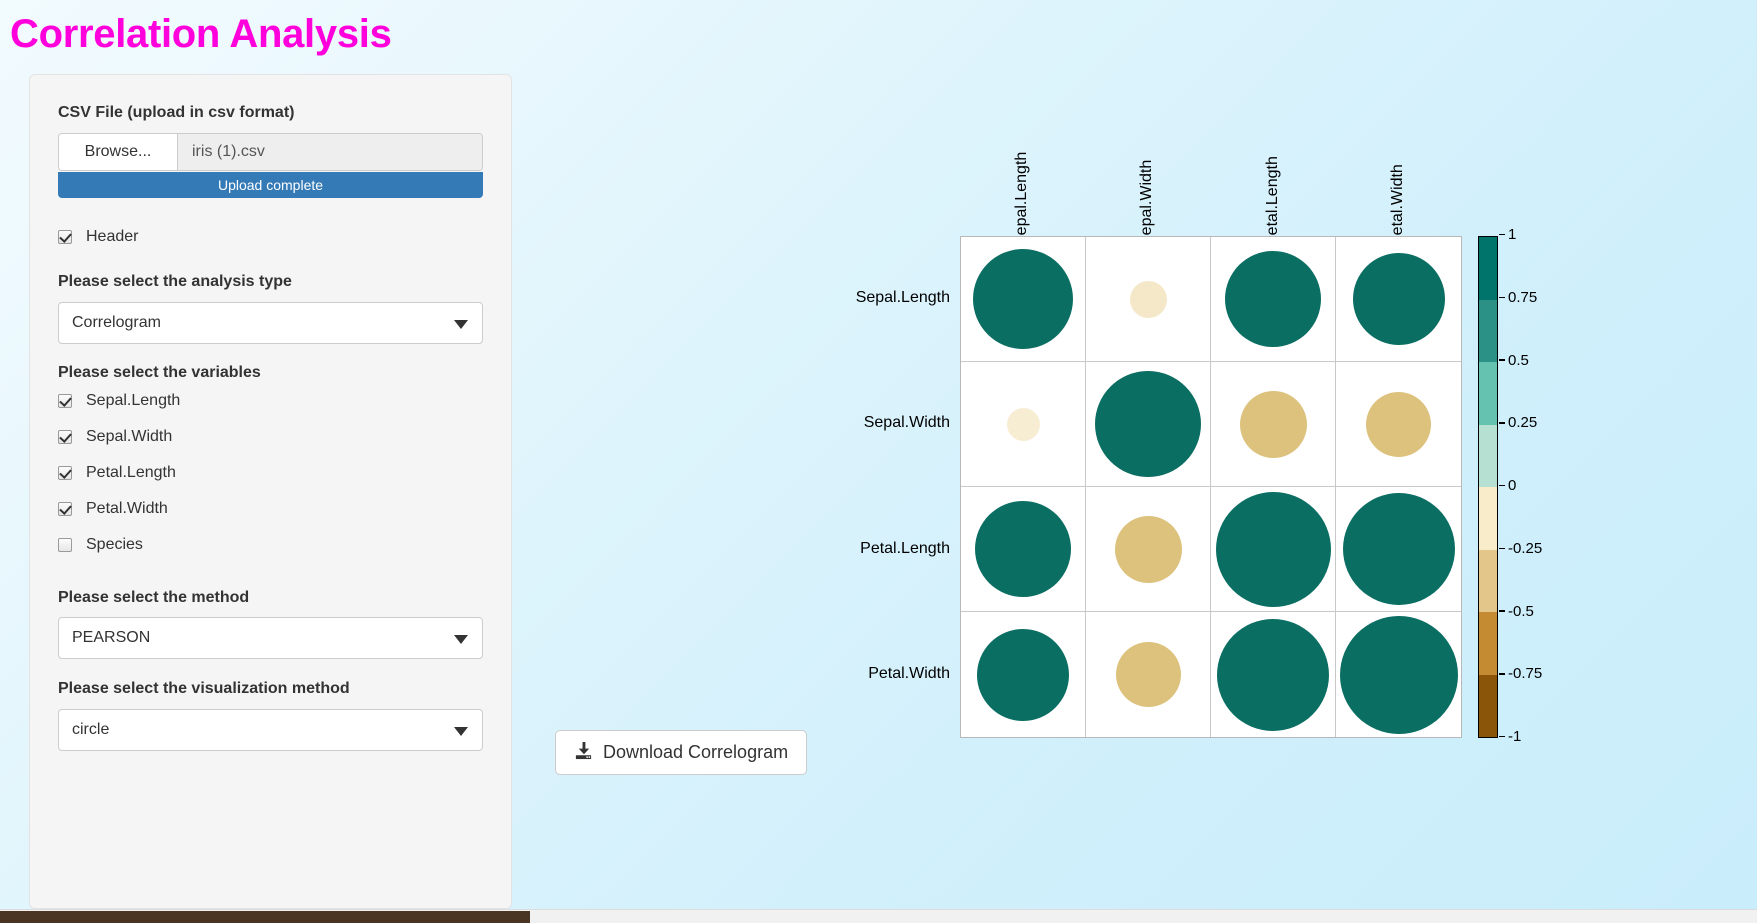 Image resolution: width=1757 pixels, height=923 pixels. Describe the element at coordinates (270, 401) in the screenshot. I see `variable-row-sepal-length: Sepal.Length` at that location.